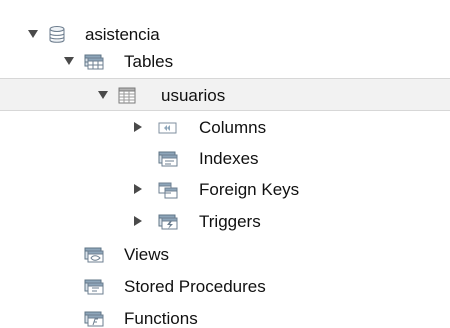 The height and width of the screenshot is (328, 450). Describe the element at coordinates (195, 286) in the screenshot. I see `tree-node-label: Stored Procedures` at that location.